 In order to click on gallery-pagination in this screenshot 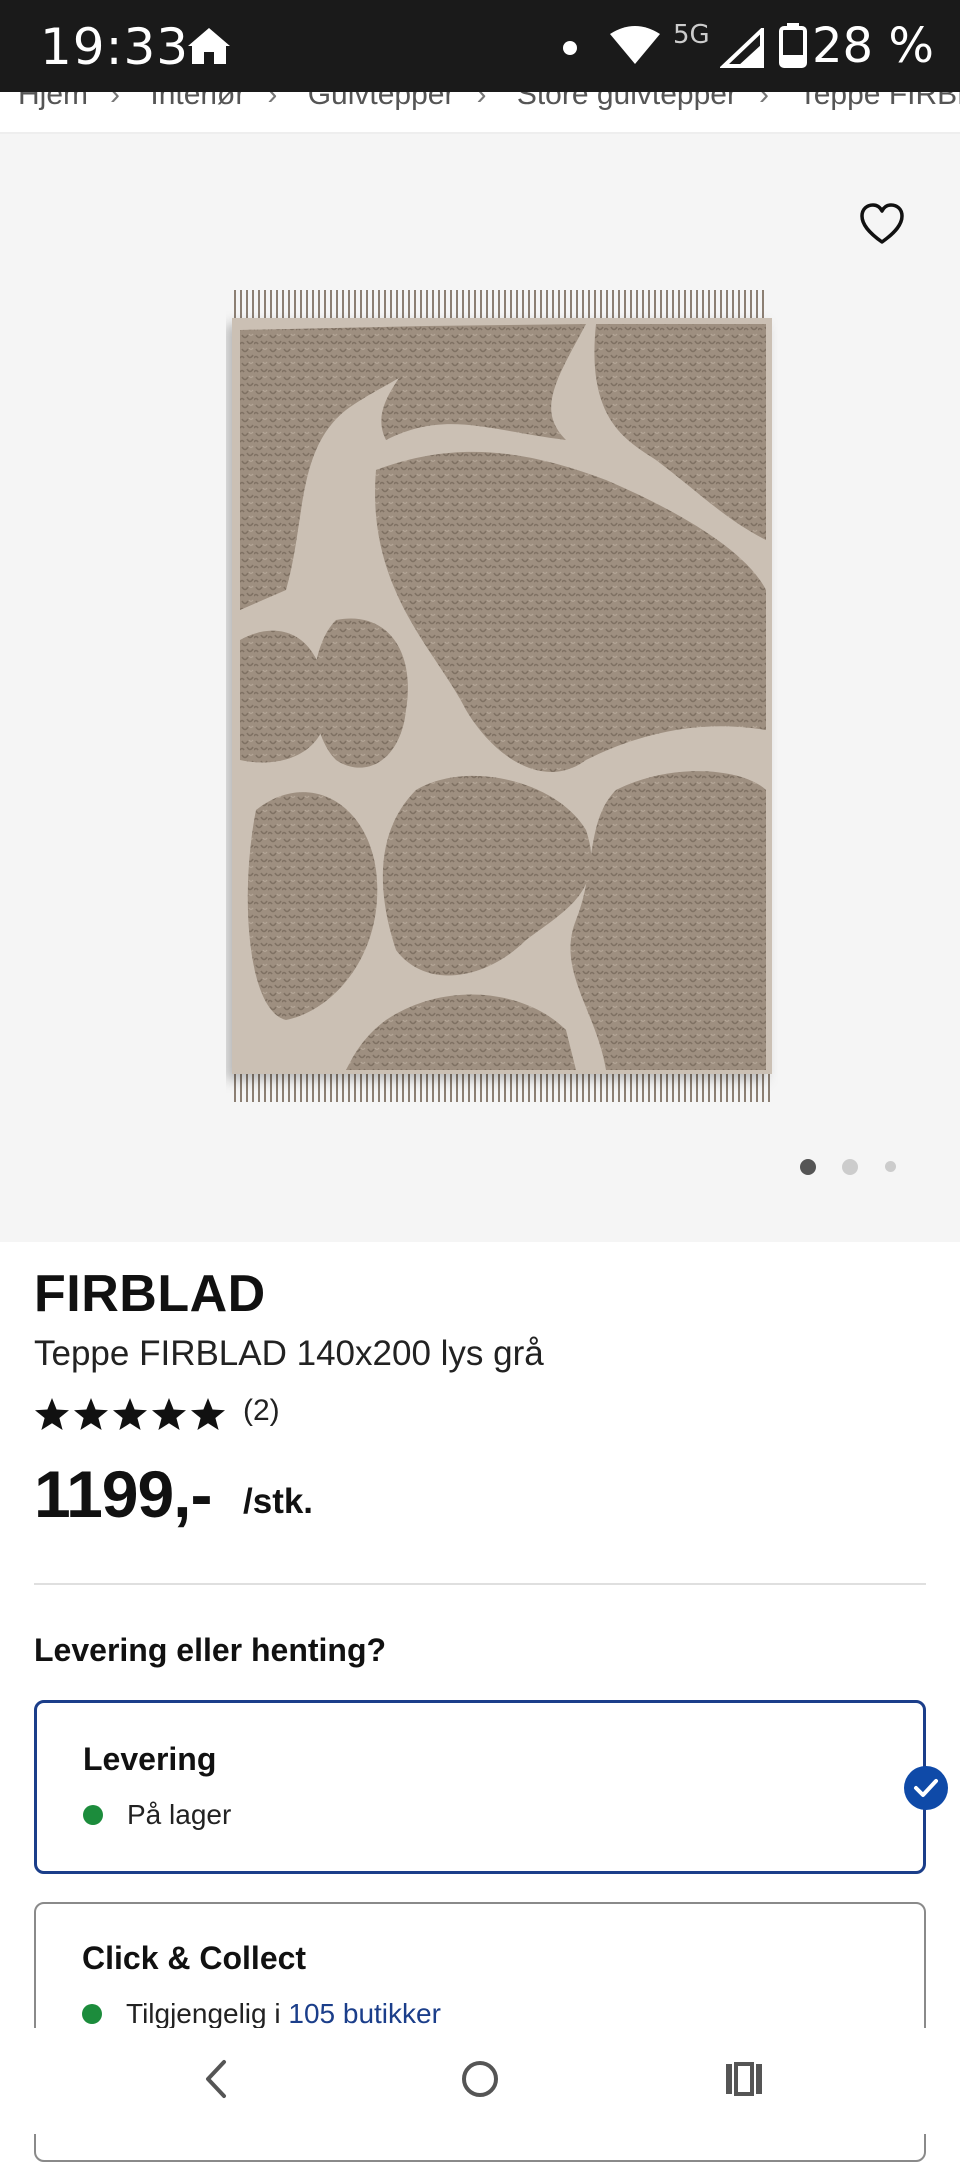, I will do `click(859, 1167)`.